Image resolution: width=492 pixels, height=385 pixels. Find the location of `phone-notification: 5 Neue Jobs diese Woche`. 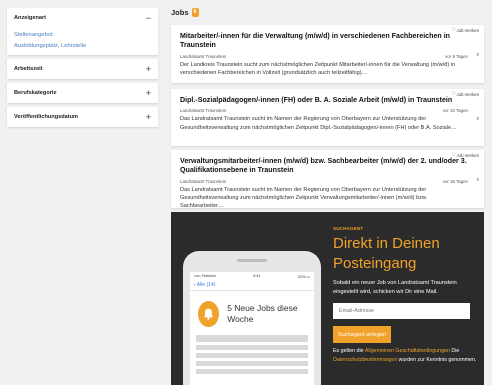

phone-notification: 5 Neue Jobs diese Woche is located at coordinates (252, 313).